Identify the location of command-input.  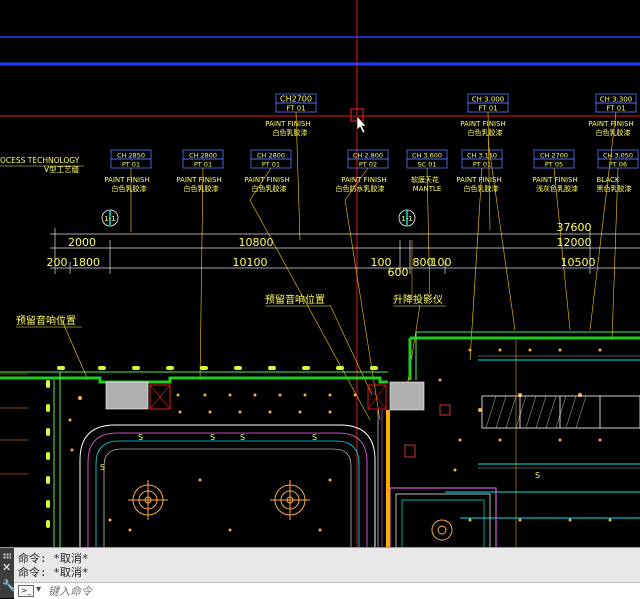
(338, 591).